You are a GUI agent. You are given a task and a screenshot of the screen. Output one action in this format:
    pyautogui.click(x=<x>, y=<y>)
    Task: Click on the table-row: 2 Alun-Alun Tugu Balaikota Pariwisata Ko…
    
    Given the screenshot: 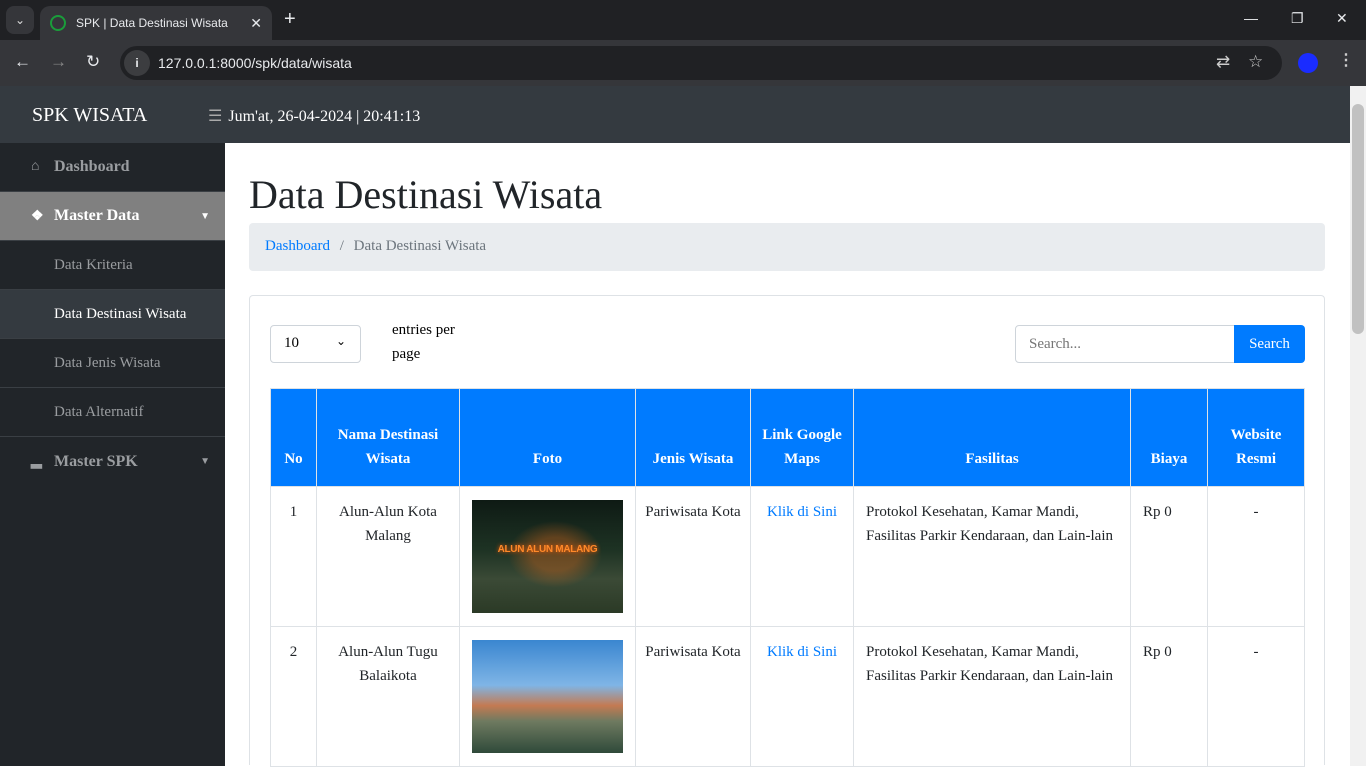 What is the action you would take?
    pyautogui.click(x=787, y=696)
    